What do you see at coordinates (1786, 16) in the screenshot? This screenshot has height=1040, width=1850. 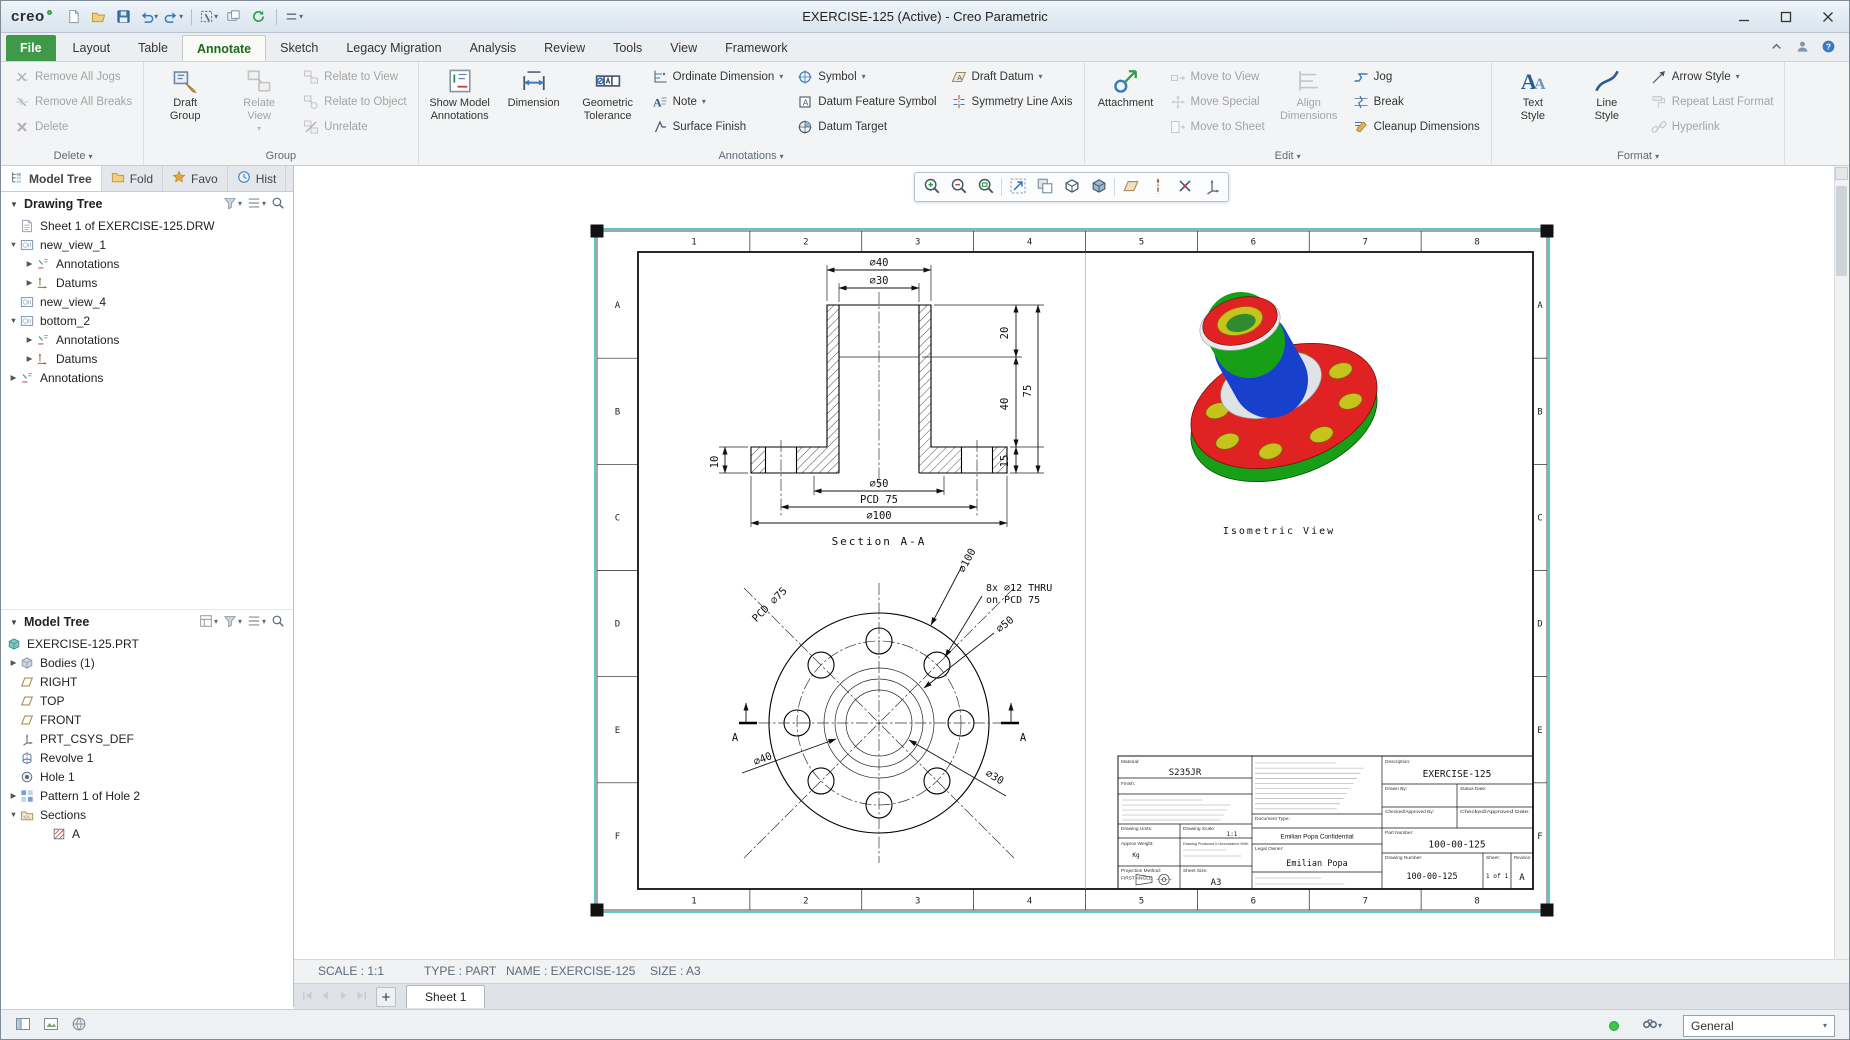 I see `maximize-button` at bounding box center [1786, 16].